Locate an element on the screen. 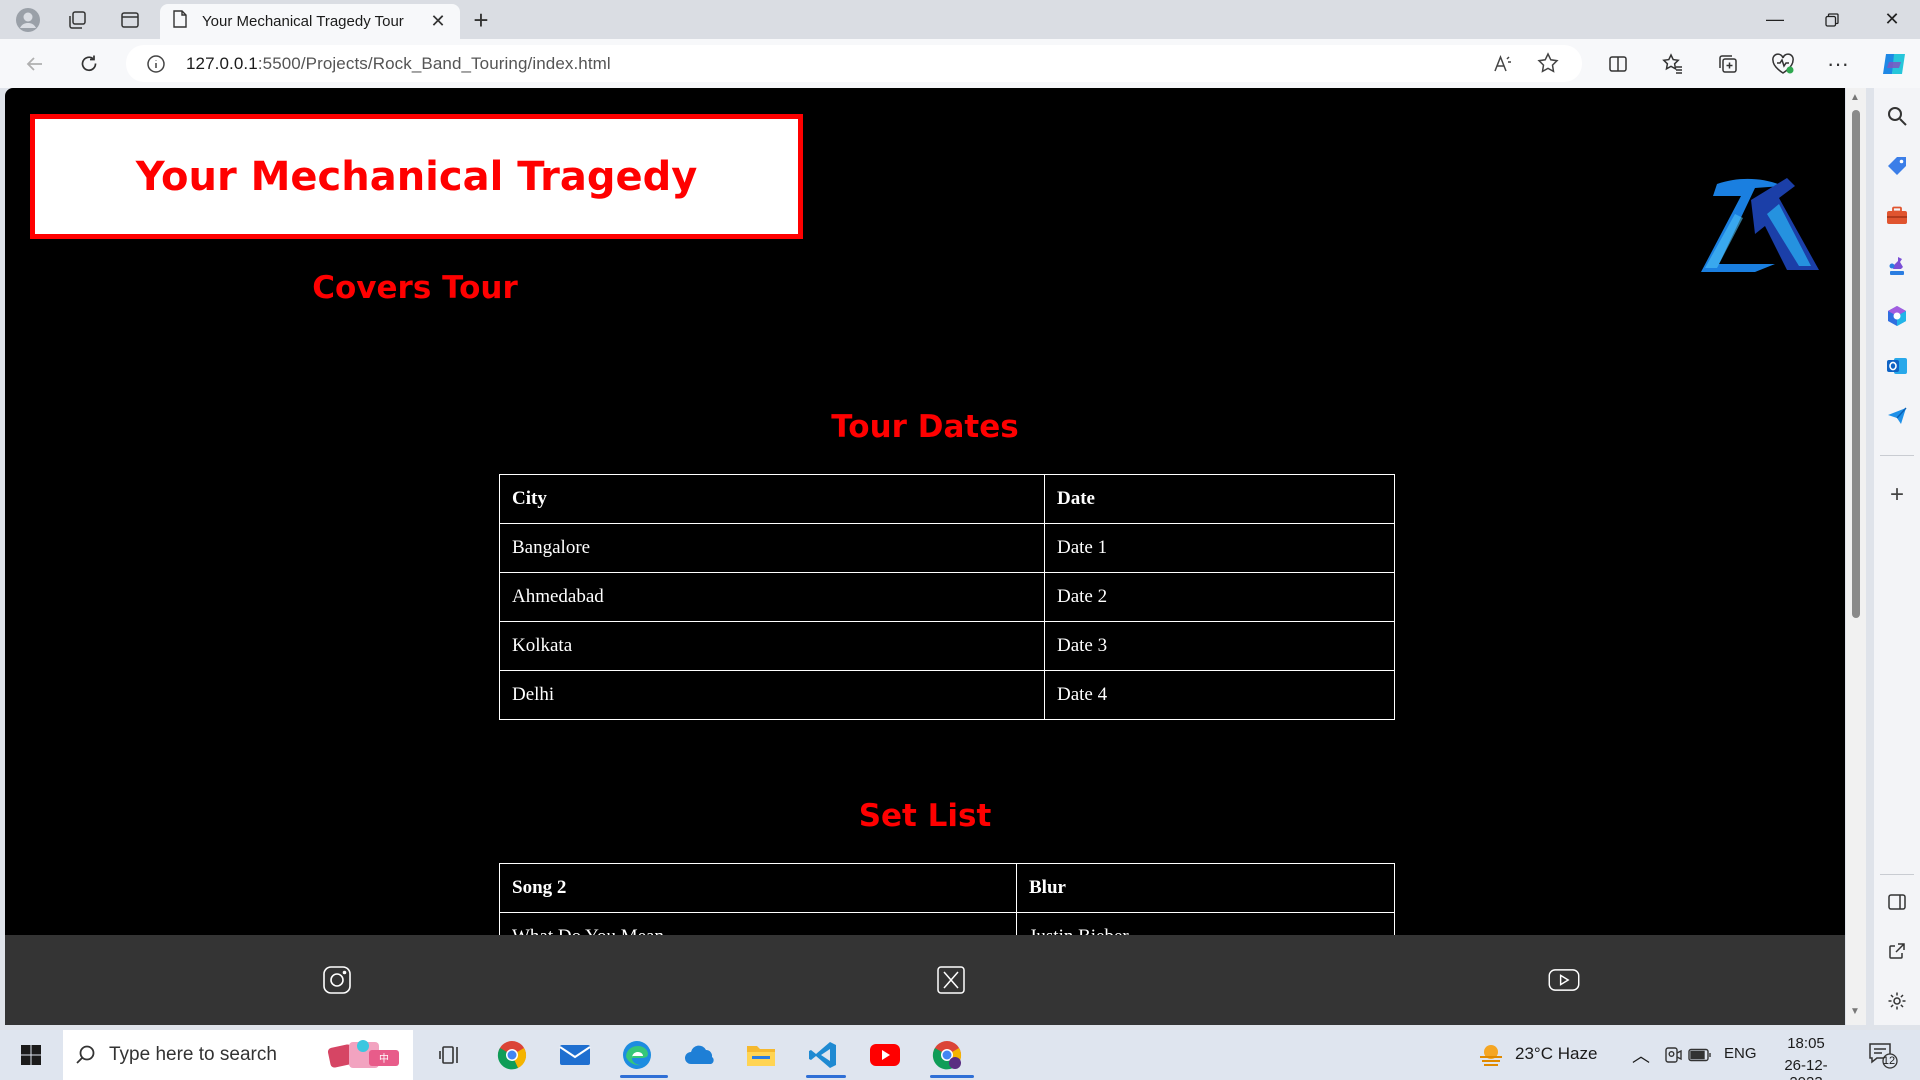 The width and height of the screenshot is (1920, 1080). taskbar-search-box: Type here to search 中 is located at coordinates (238, 1055).